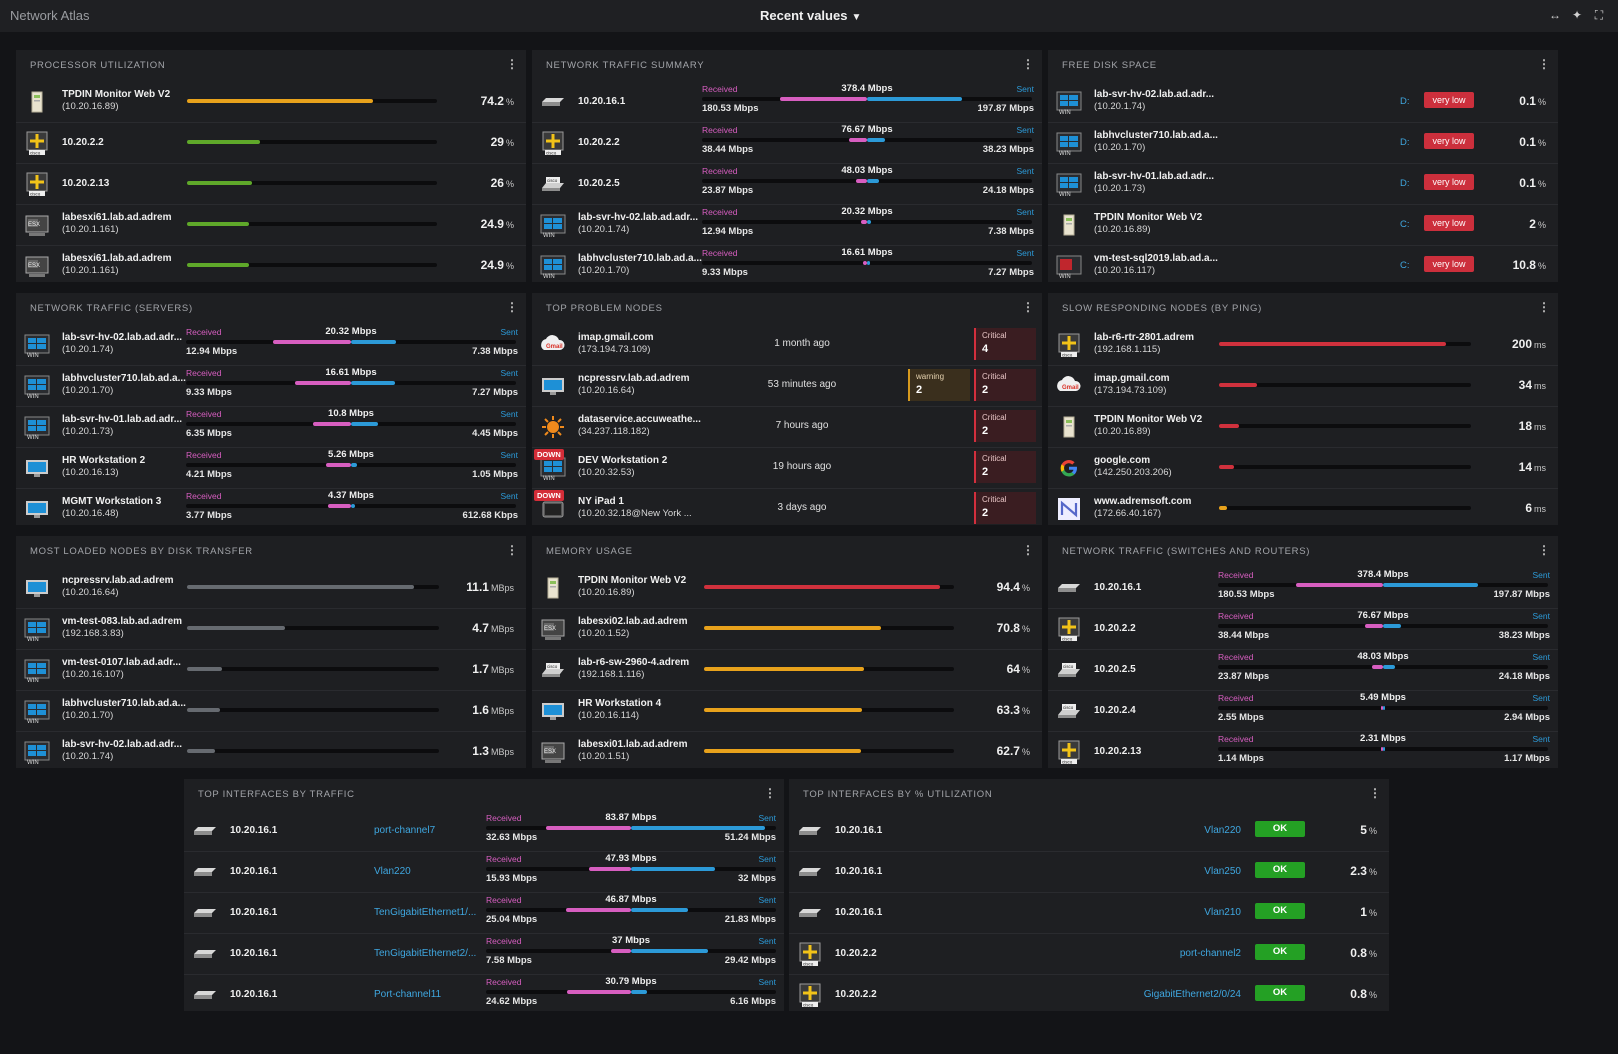 The width and height of the screenshot is (1618, 1054). I want to click on sent-value: 32 Mbps, so click(756, 878).